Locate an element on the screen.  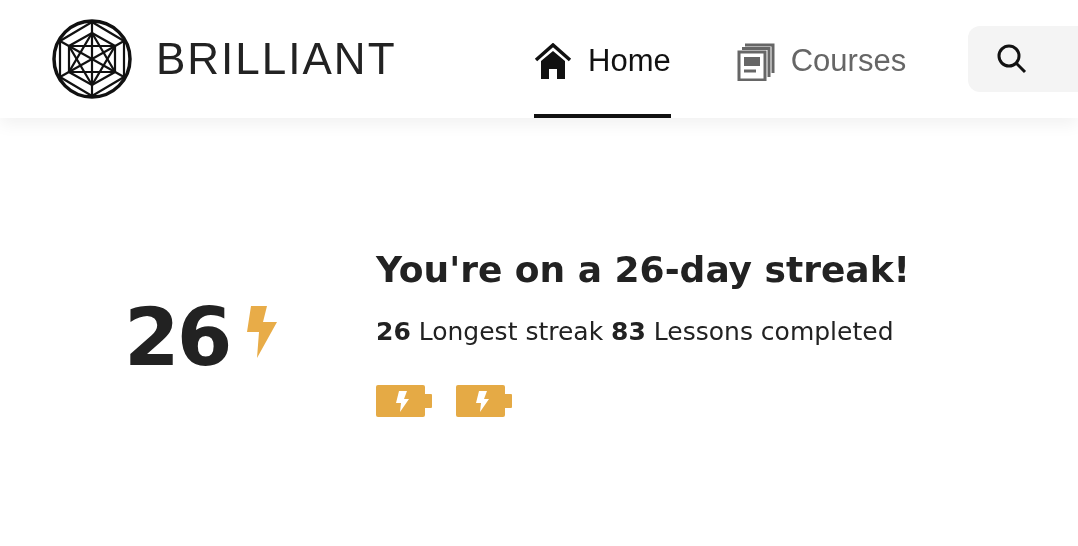
search-icon is located at coordinates (1012, 59).